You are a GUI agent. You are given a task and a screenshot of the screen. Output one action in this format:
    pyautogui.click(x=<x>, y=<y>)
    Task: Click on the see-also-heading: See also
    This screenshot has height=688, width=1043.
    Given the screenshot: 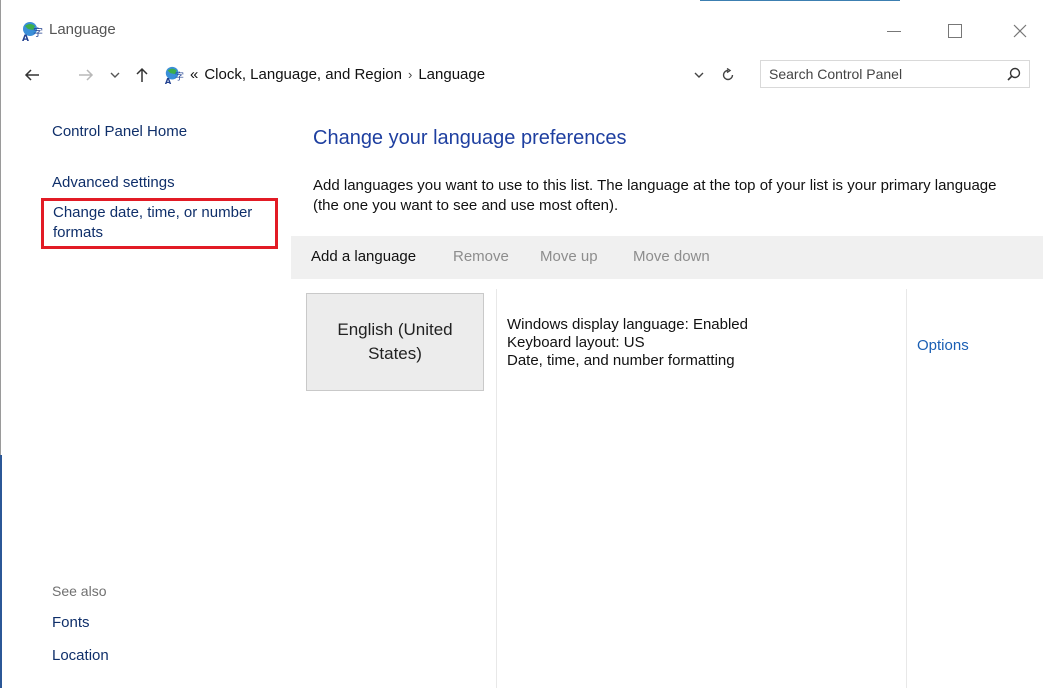 What is the action you would take?
    pyautogui.click(x=79, y=591)
    